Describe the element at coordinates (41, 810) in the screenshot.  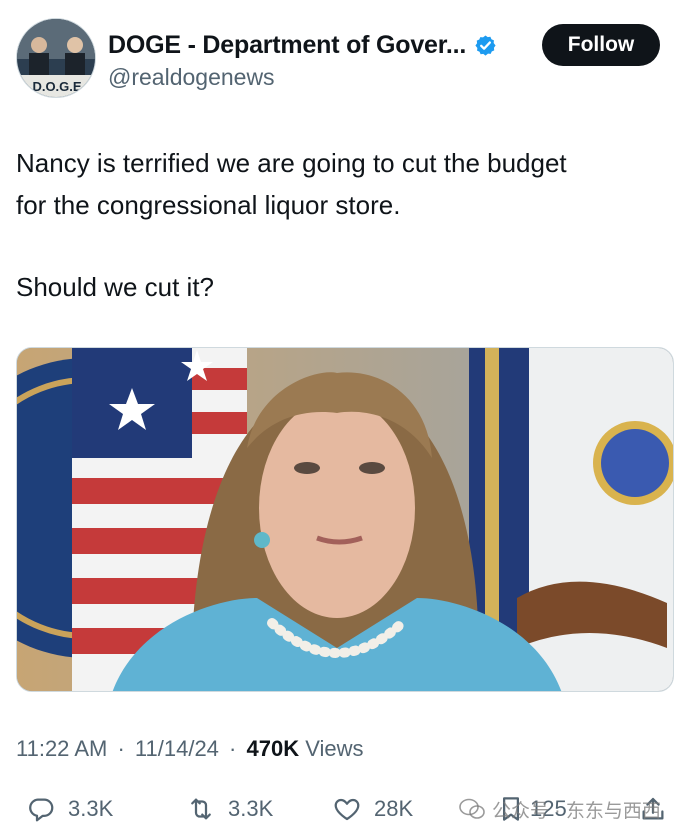
I see `reply-icon` at that location.